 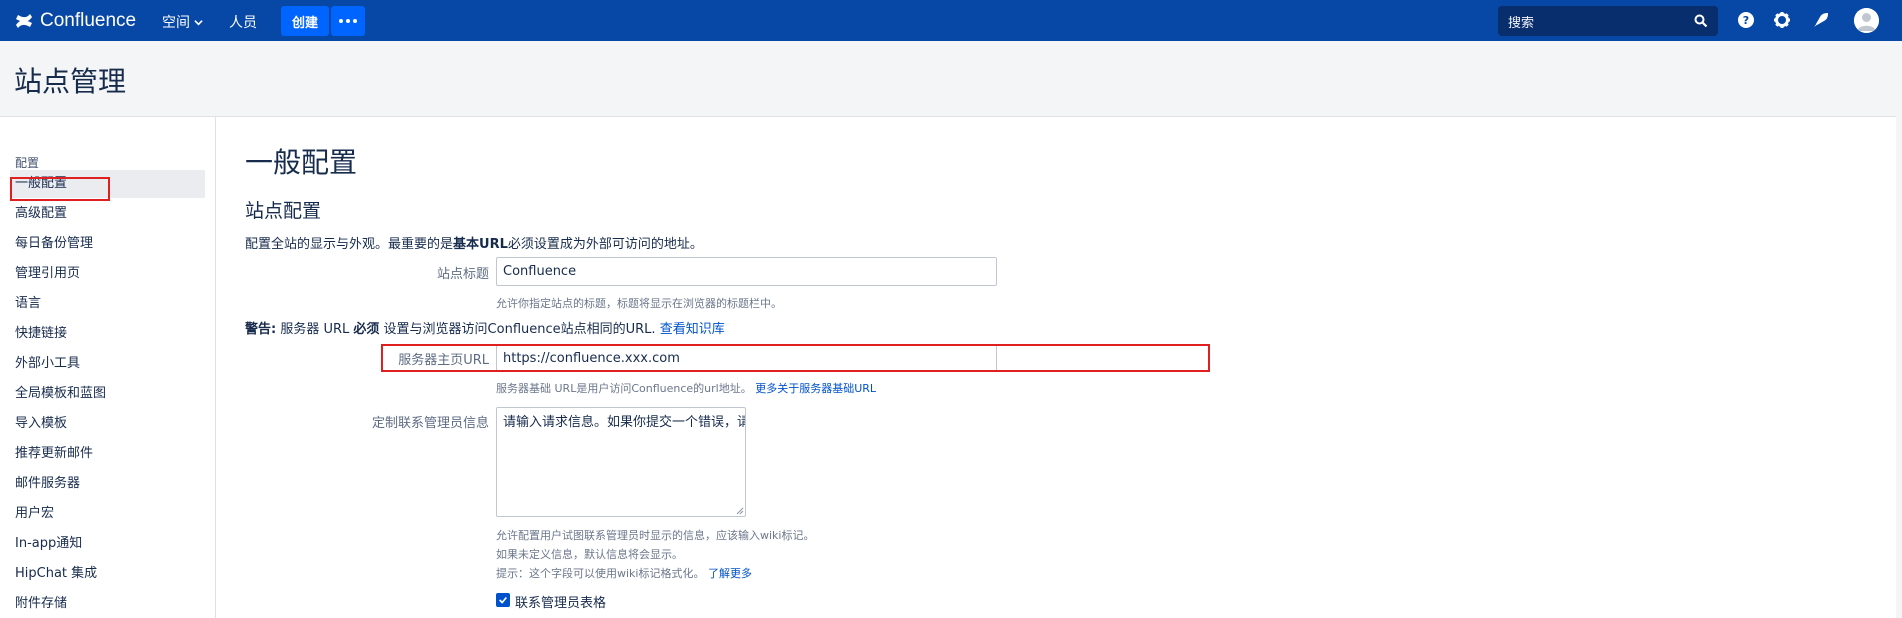 I want to click on sidebar-item-mail-servers: 邮件服务器, so click(x=107, y=484).